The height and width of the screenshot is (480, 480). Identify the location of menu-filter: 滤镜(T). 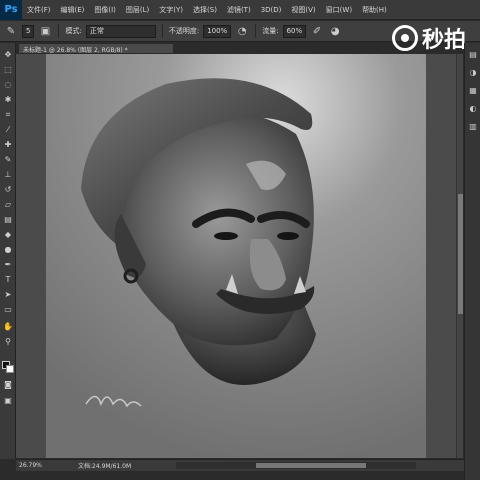
(239, 10).